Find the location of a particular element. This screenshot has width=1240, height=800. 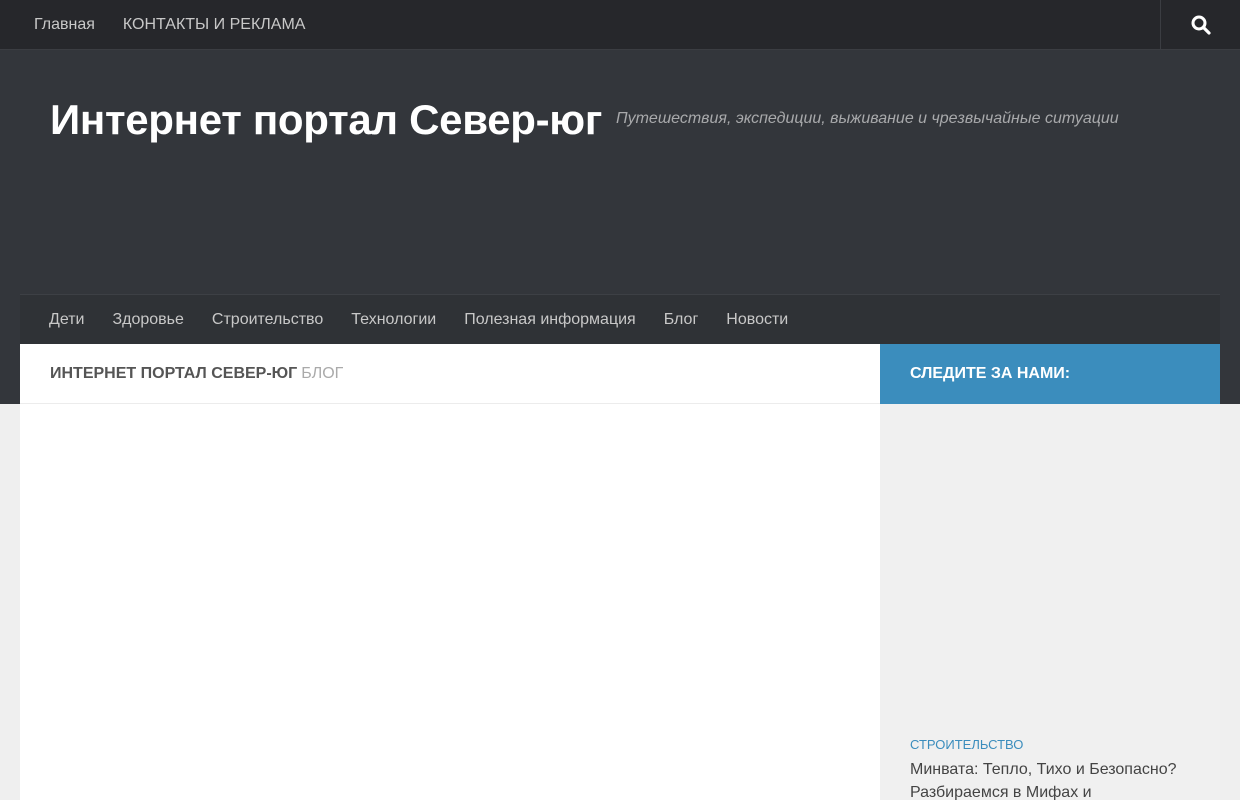

search-icon is located at coordinates (1201, 25).